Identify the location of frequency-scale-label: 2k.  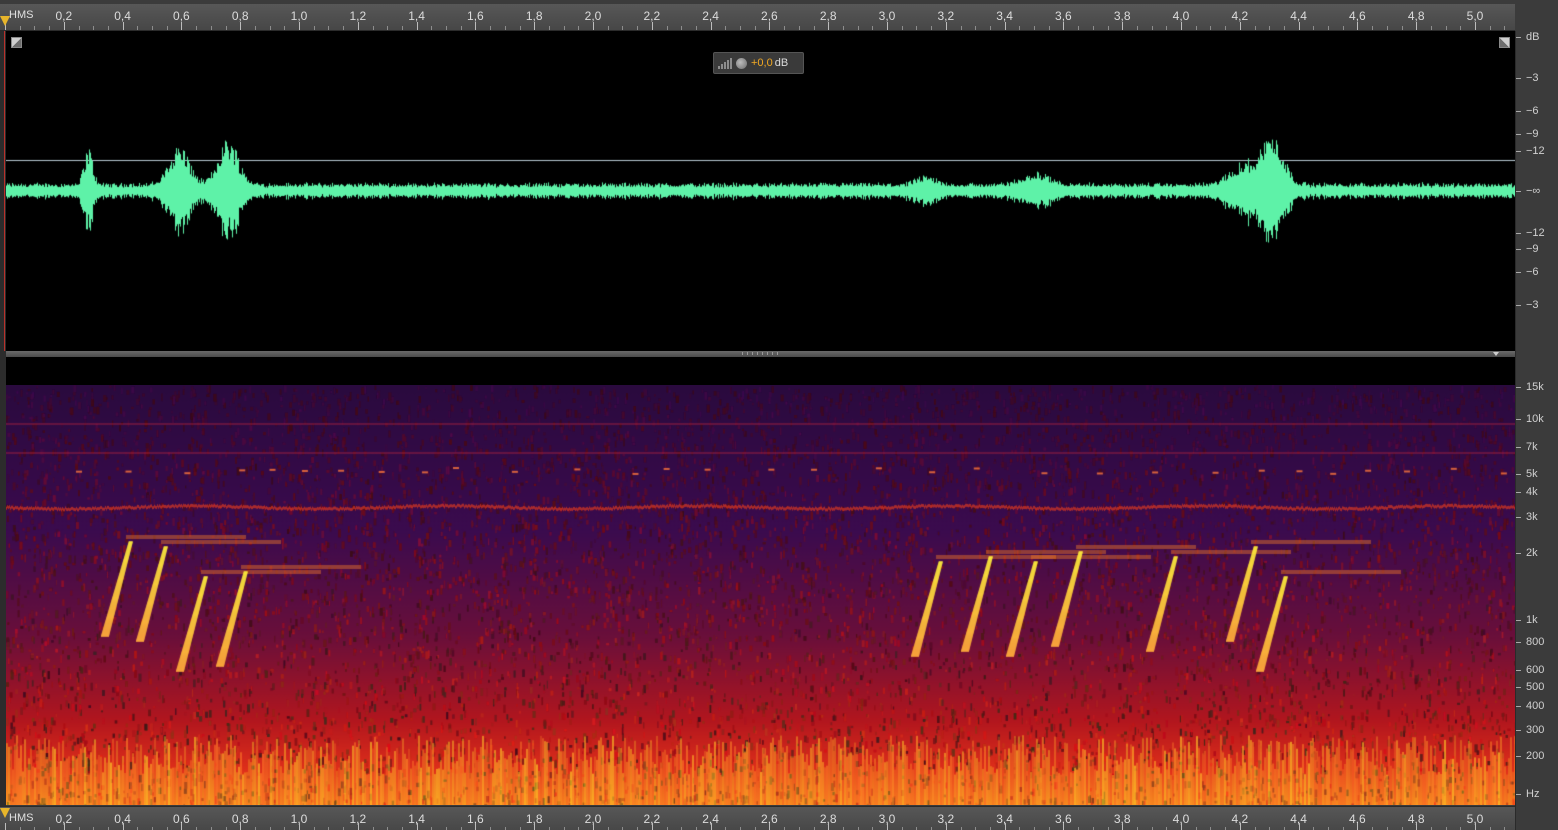
(1527, 553).